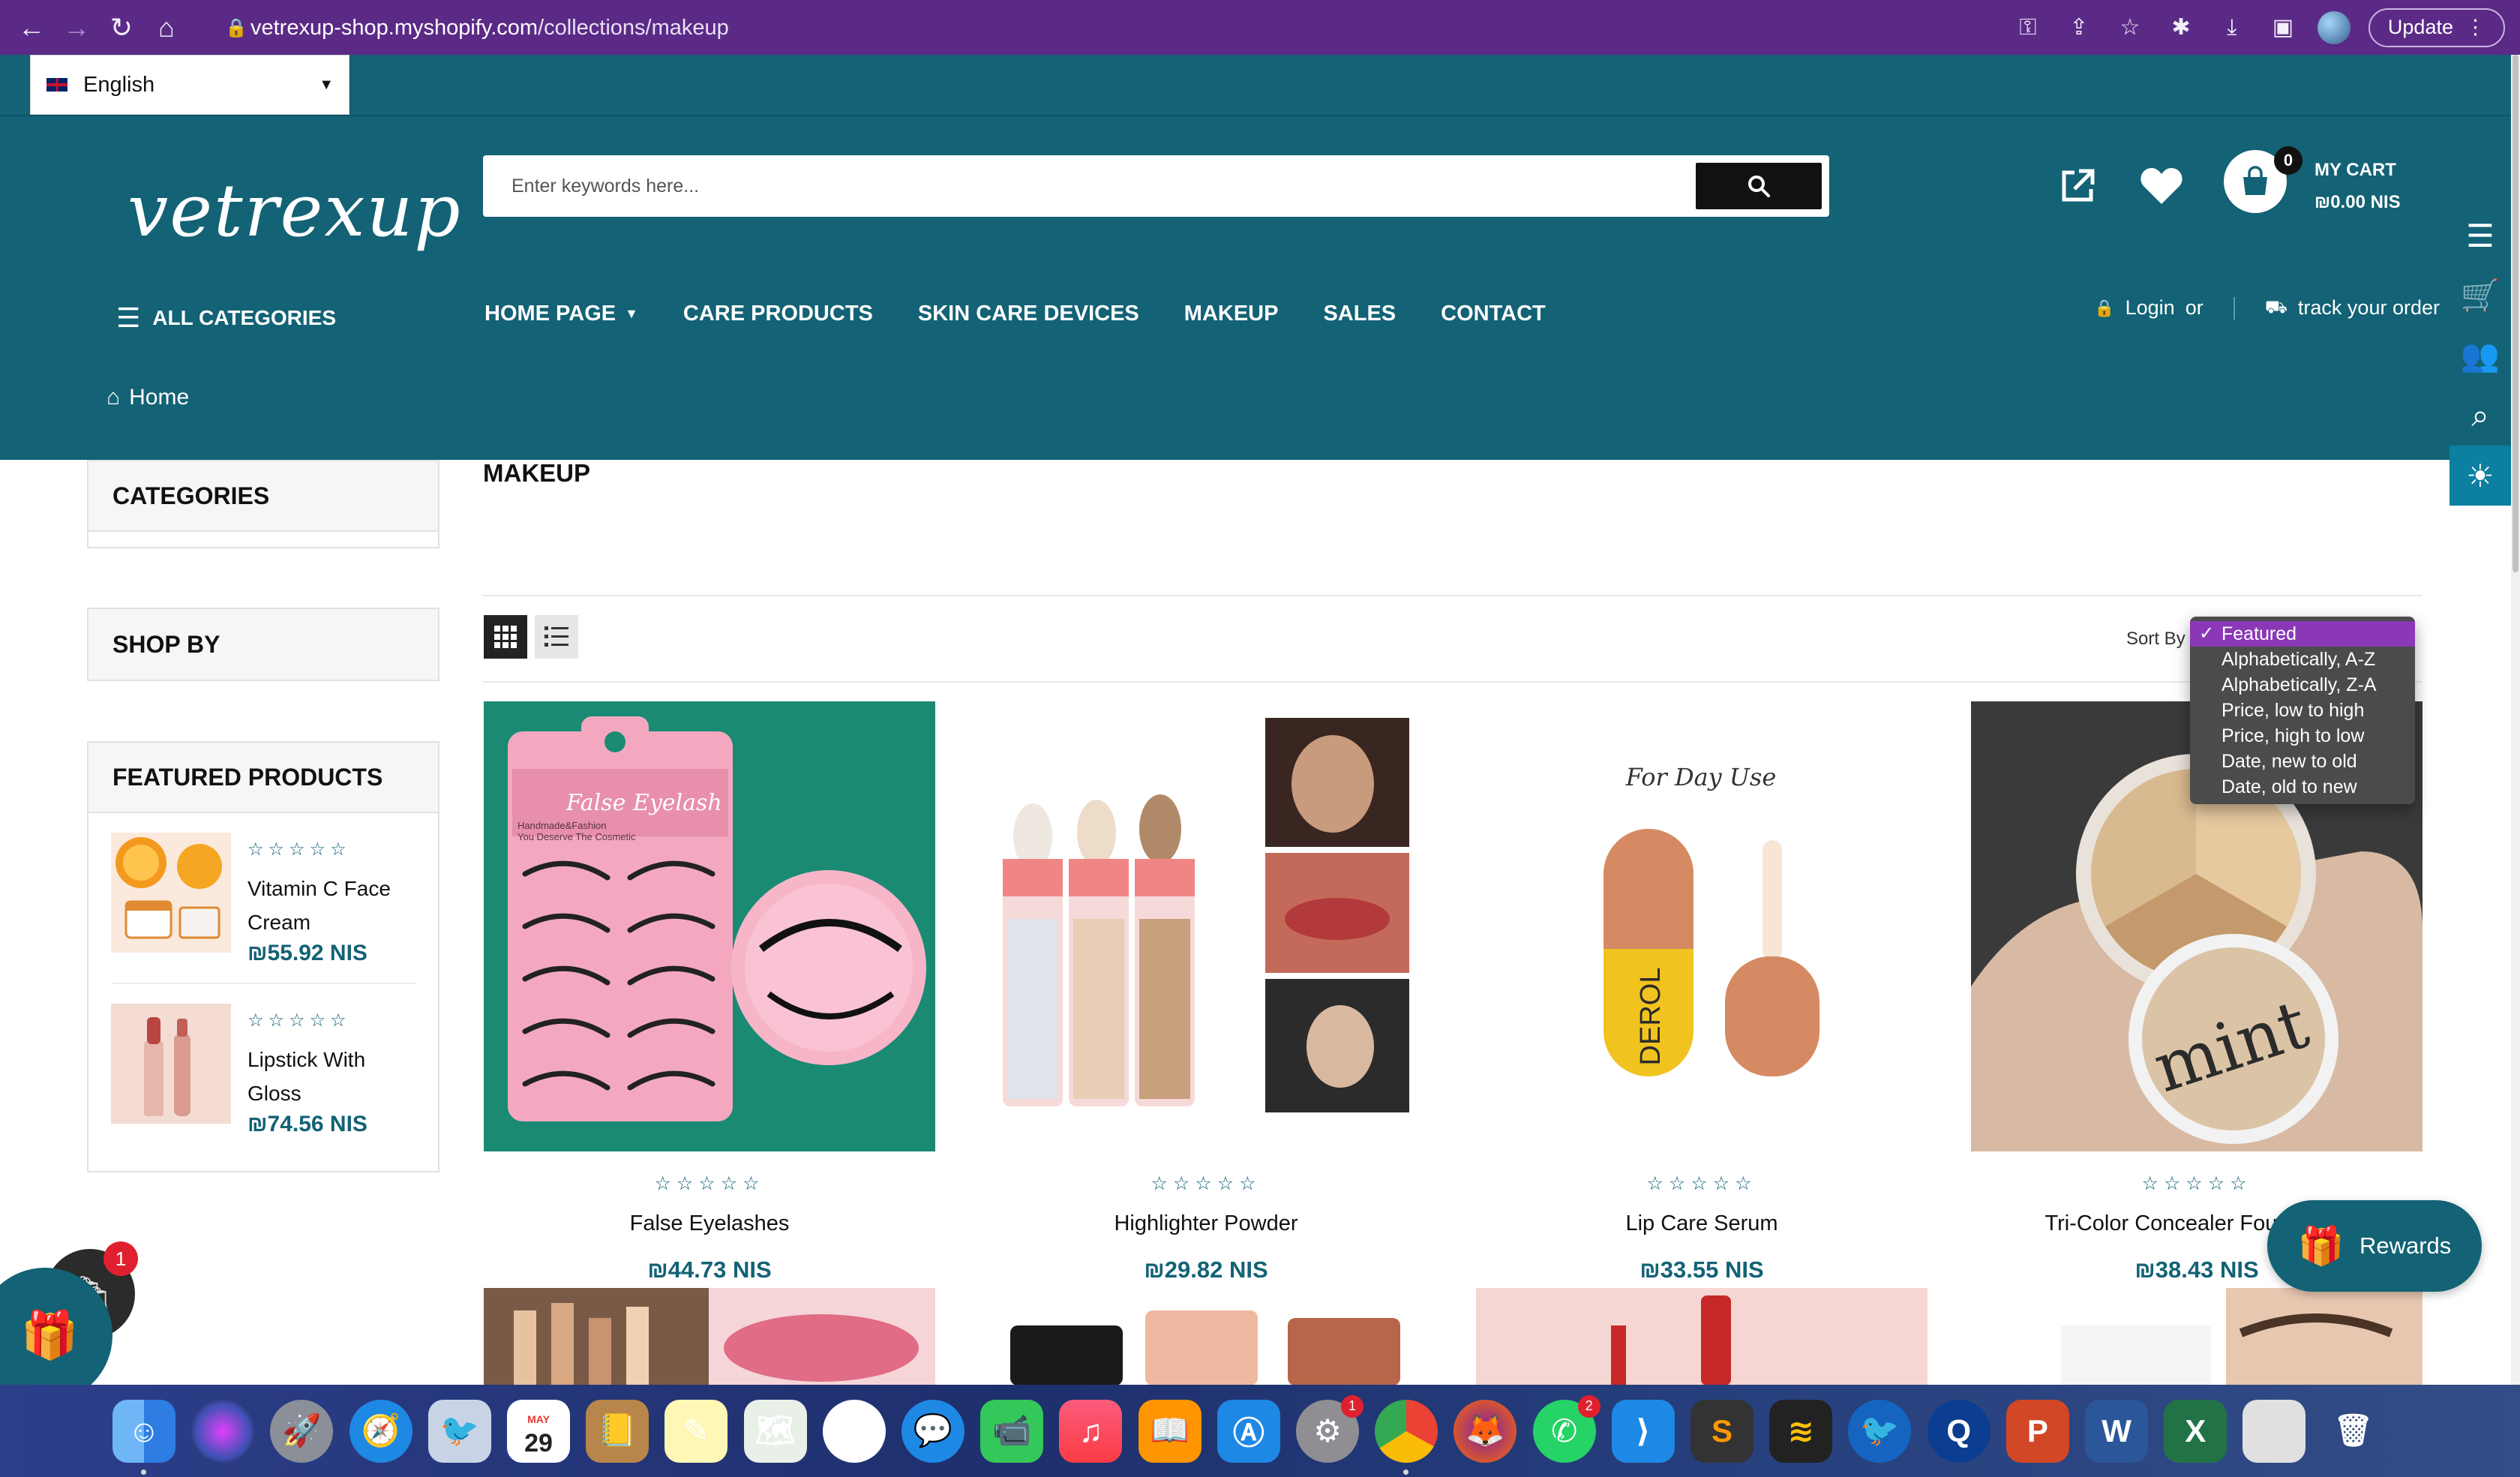 The image size is (2520, 1477). Describe the element at coordinates (1759, 186) in the screenshot. I see `search-button` at that location.